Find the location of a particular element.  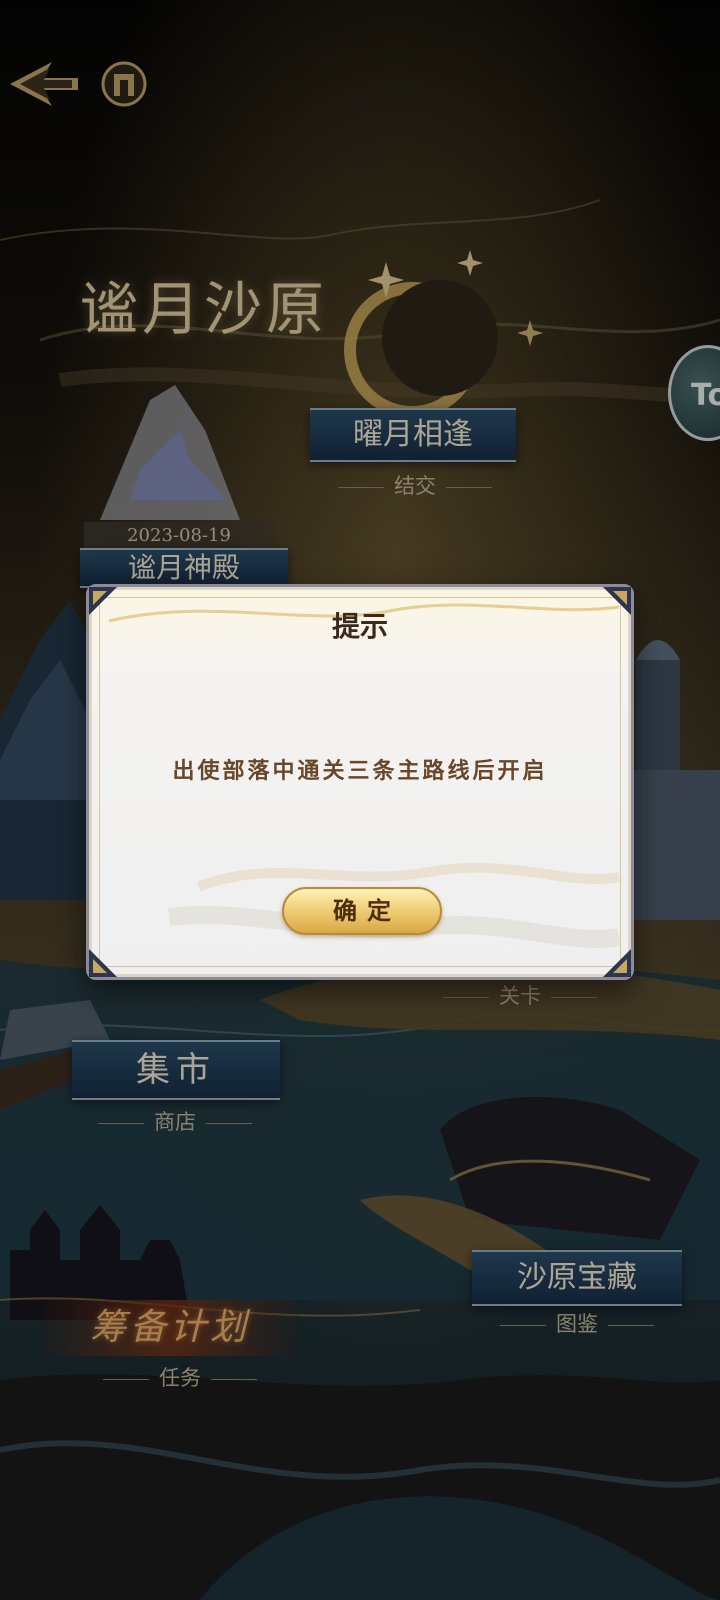

confirm-label: 确定 is located at coordinates (367, 910).